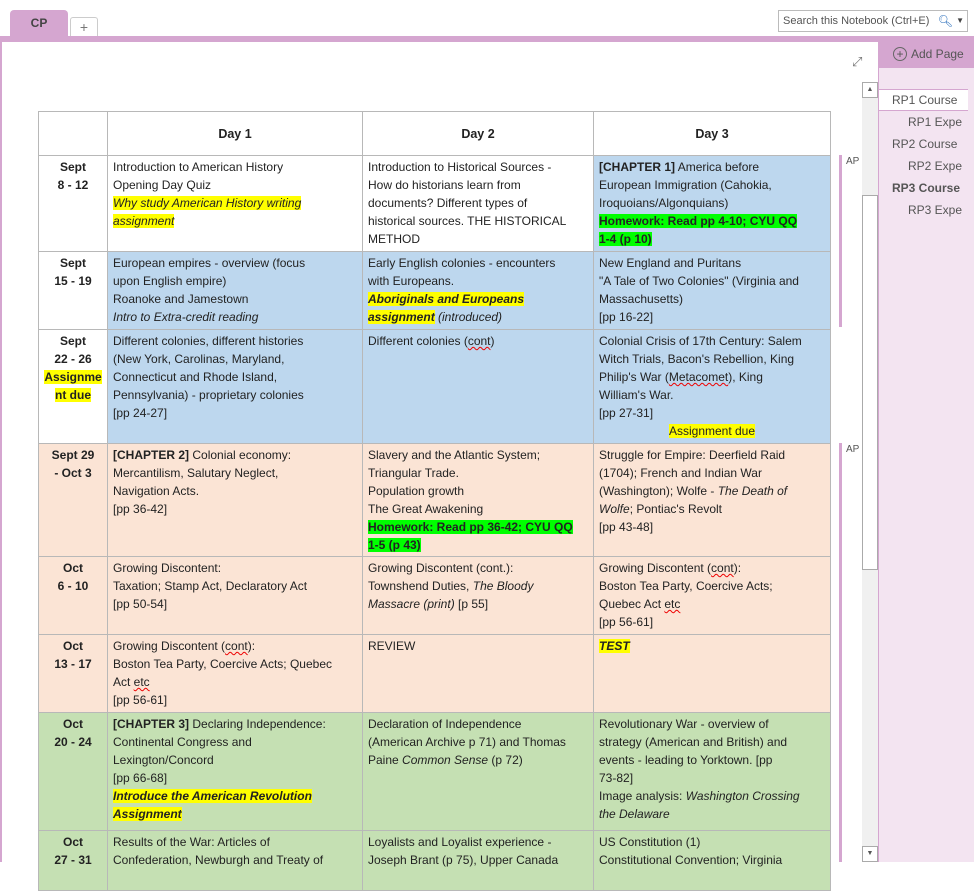 The image size is (974, 891). Describe the element at coordinates (235, 281) in the screenshot. I see `cell-line: upon English empire)` at that location.